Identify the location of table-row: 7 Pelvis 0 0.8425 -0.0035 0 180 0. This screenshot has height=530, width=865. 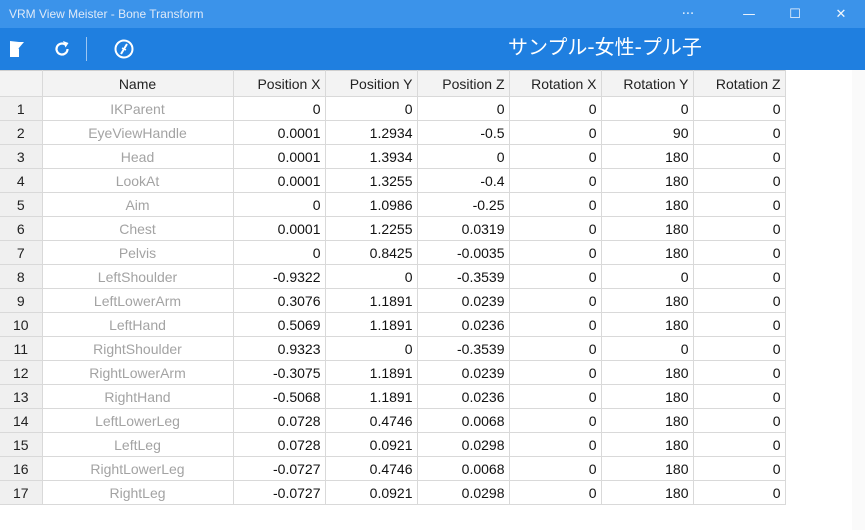
(393, 252).